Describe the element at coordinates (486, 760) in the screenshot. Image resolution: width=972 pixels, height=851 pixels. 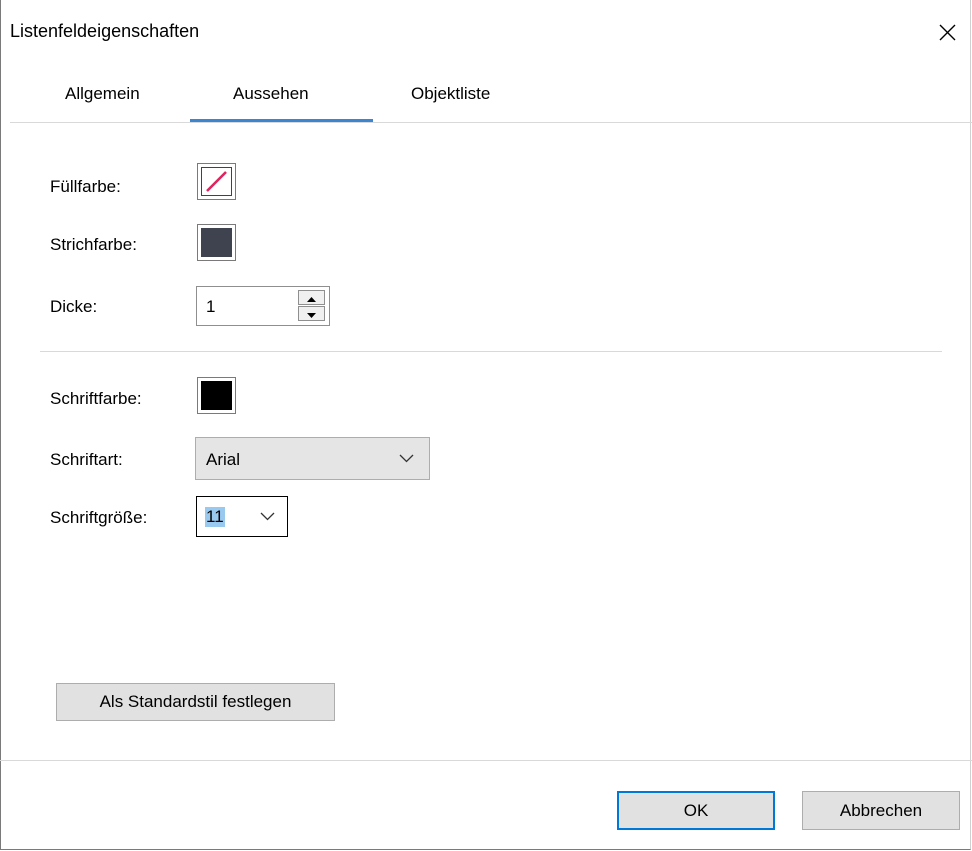
I see `footer-divider` at that location.